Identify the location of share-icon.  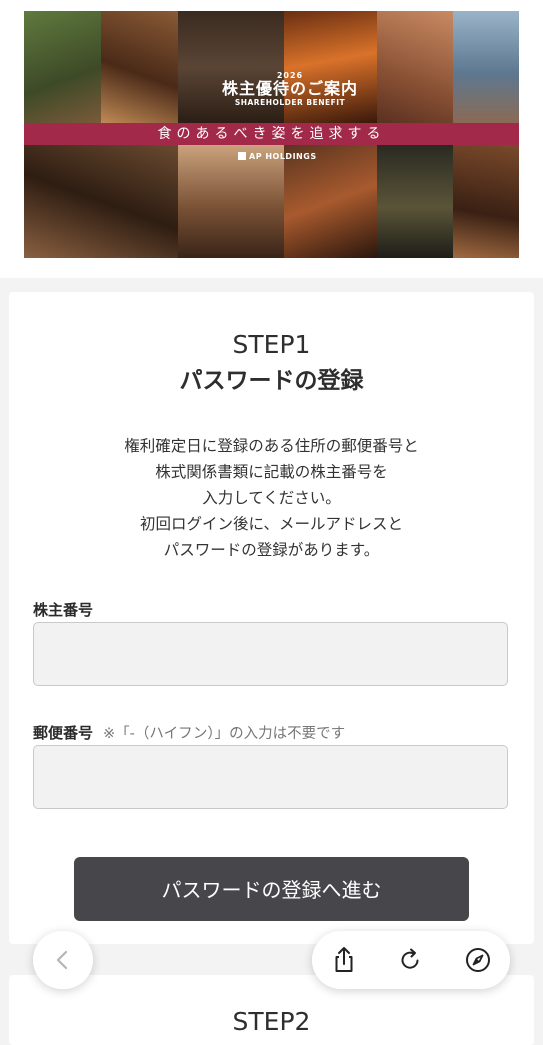
(344, 960).